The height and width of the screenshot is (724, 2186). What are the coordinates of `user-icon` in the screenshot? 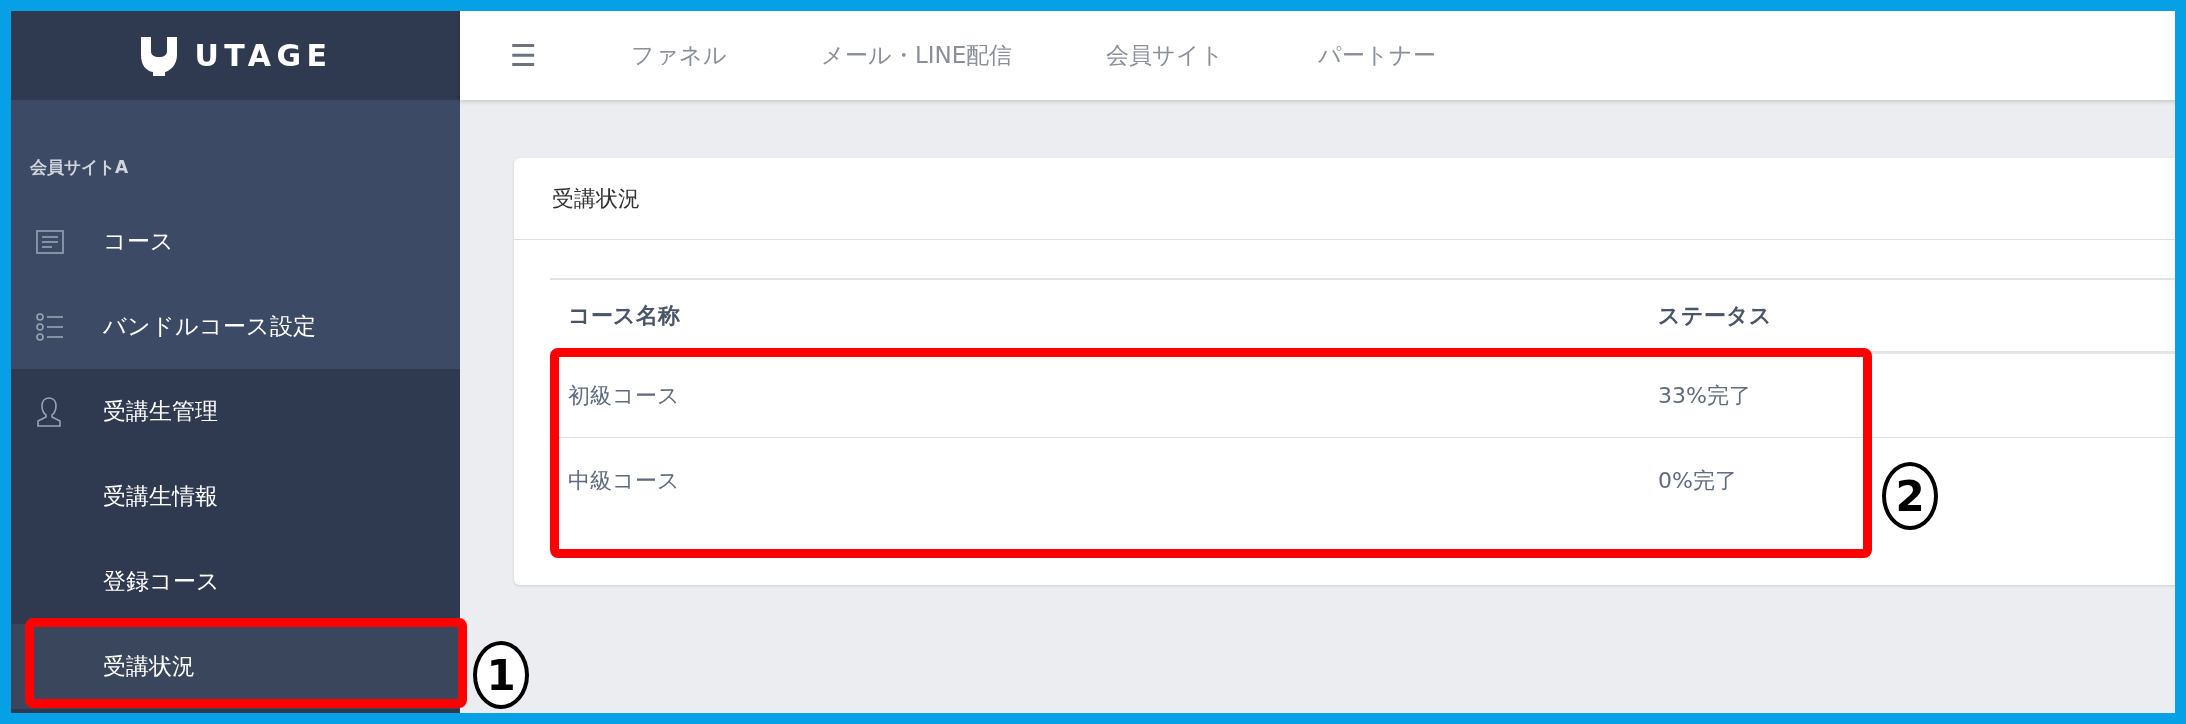 It's located at (49, 411).